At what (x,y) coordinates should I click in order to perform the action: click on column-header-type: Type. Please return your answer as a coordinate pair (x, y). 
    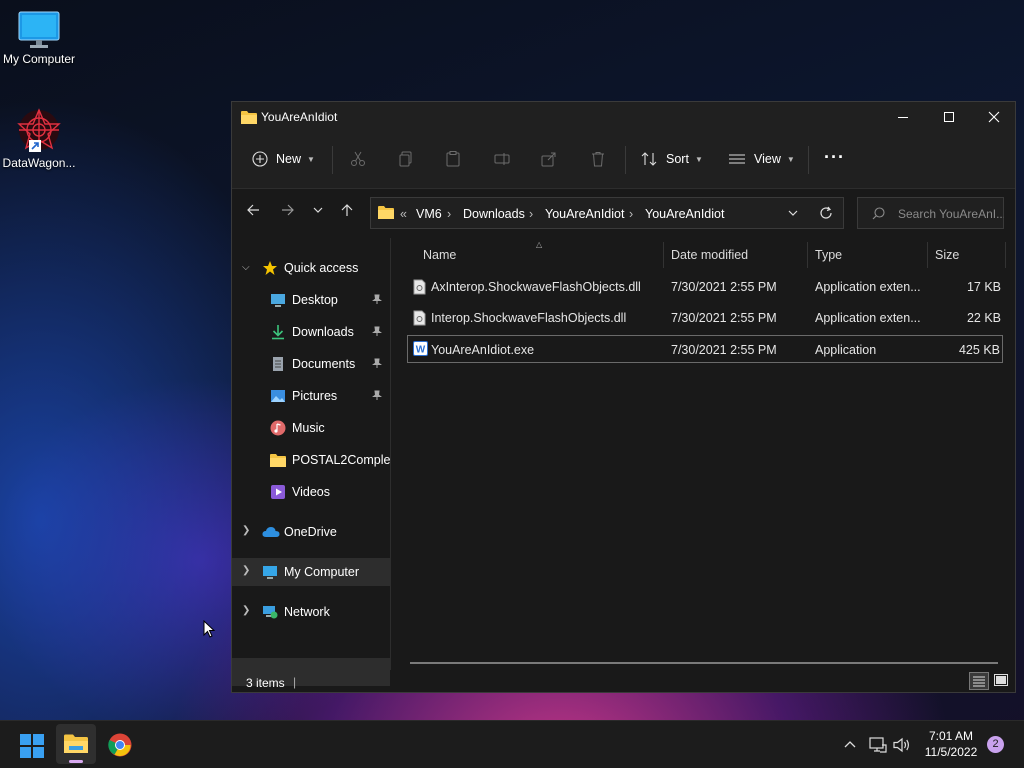
    Looking at the image, I should click on (828, 255).